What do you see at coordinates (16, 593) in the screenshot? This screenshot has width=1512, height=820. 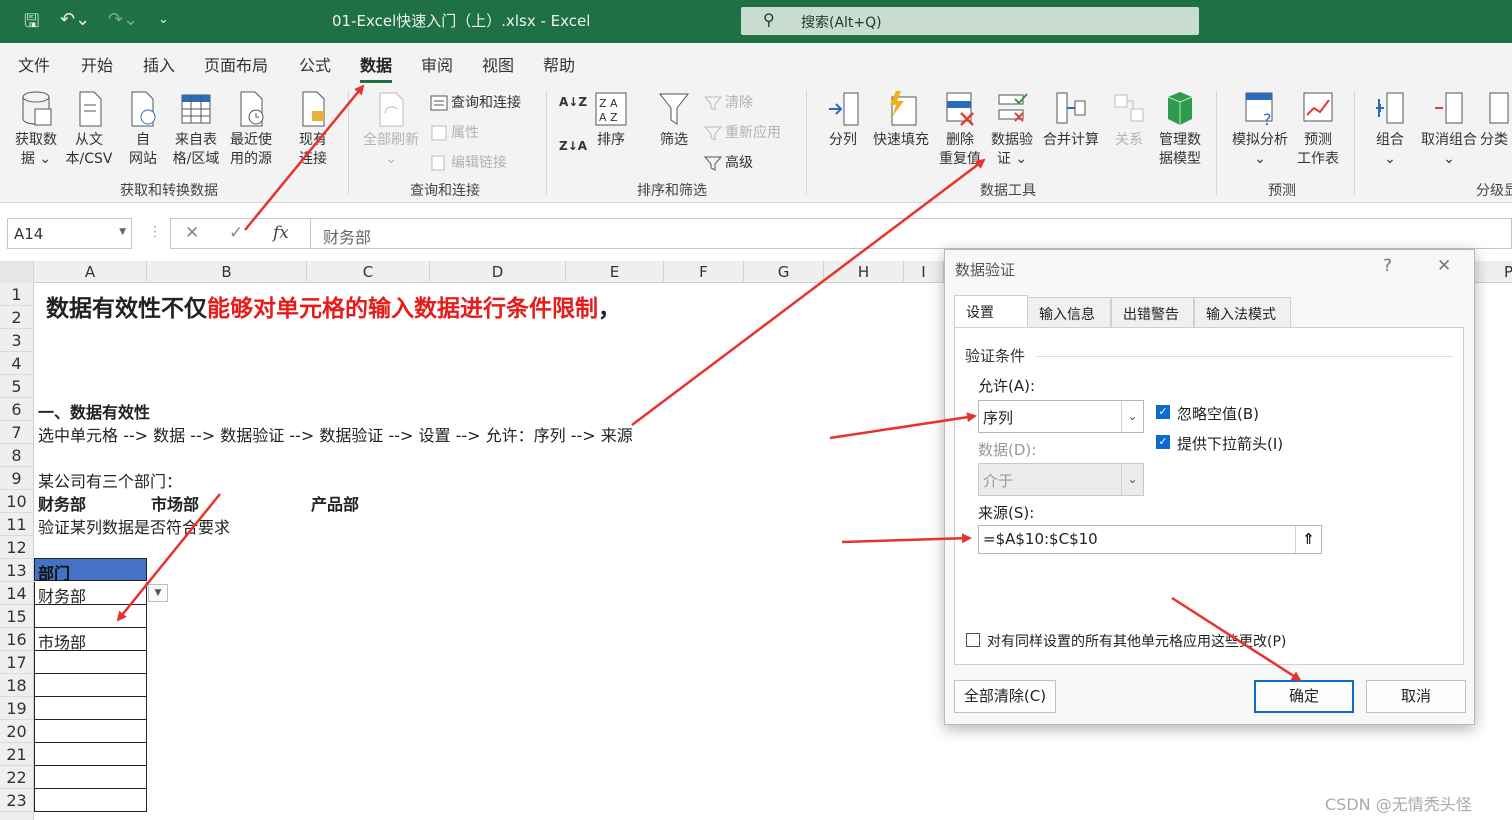 I see `row-header: 14` at bounding box center [16, 593].